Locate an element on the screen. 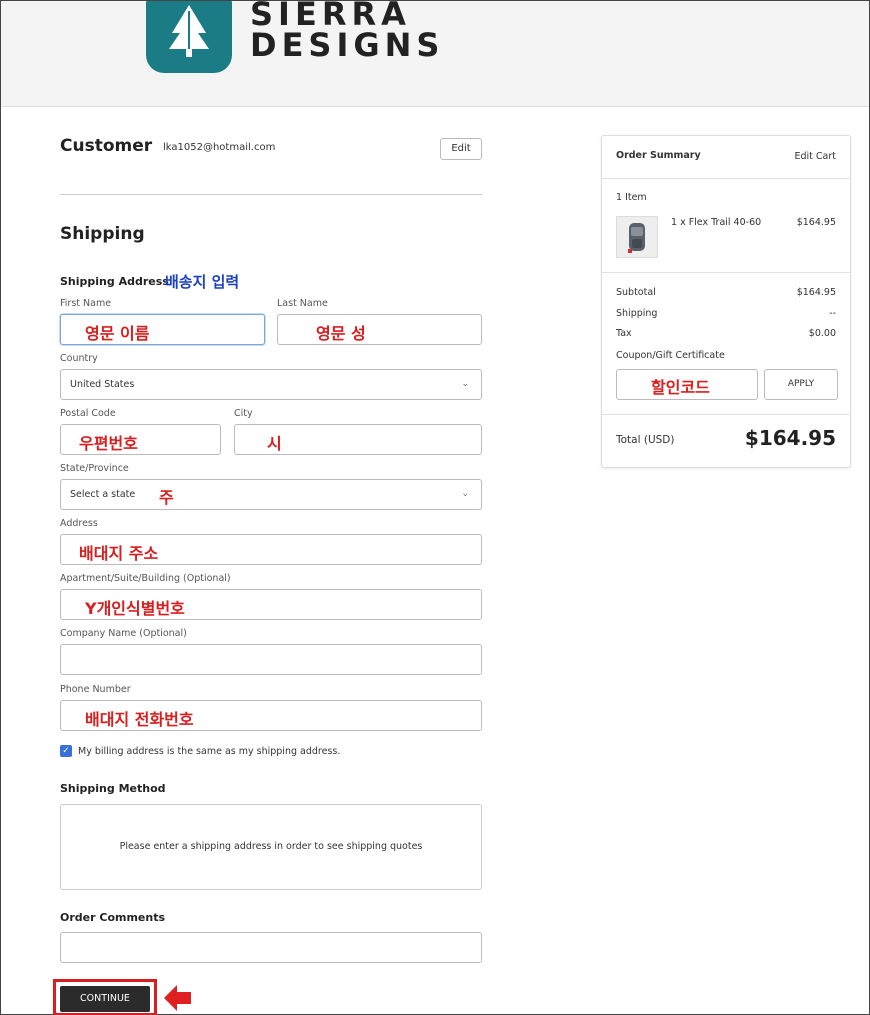 Image resolution: width=870 pixels, height=1015 pixels. shipping-address-label: Shipping Address is located at coordinates (114, 281).